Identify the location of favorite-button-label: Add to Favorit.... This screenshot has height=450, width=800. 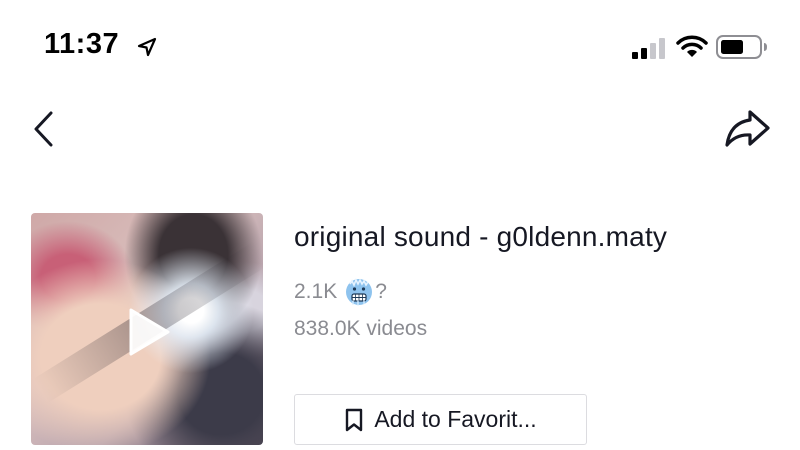
(455, 419).